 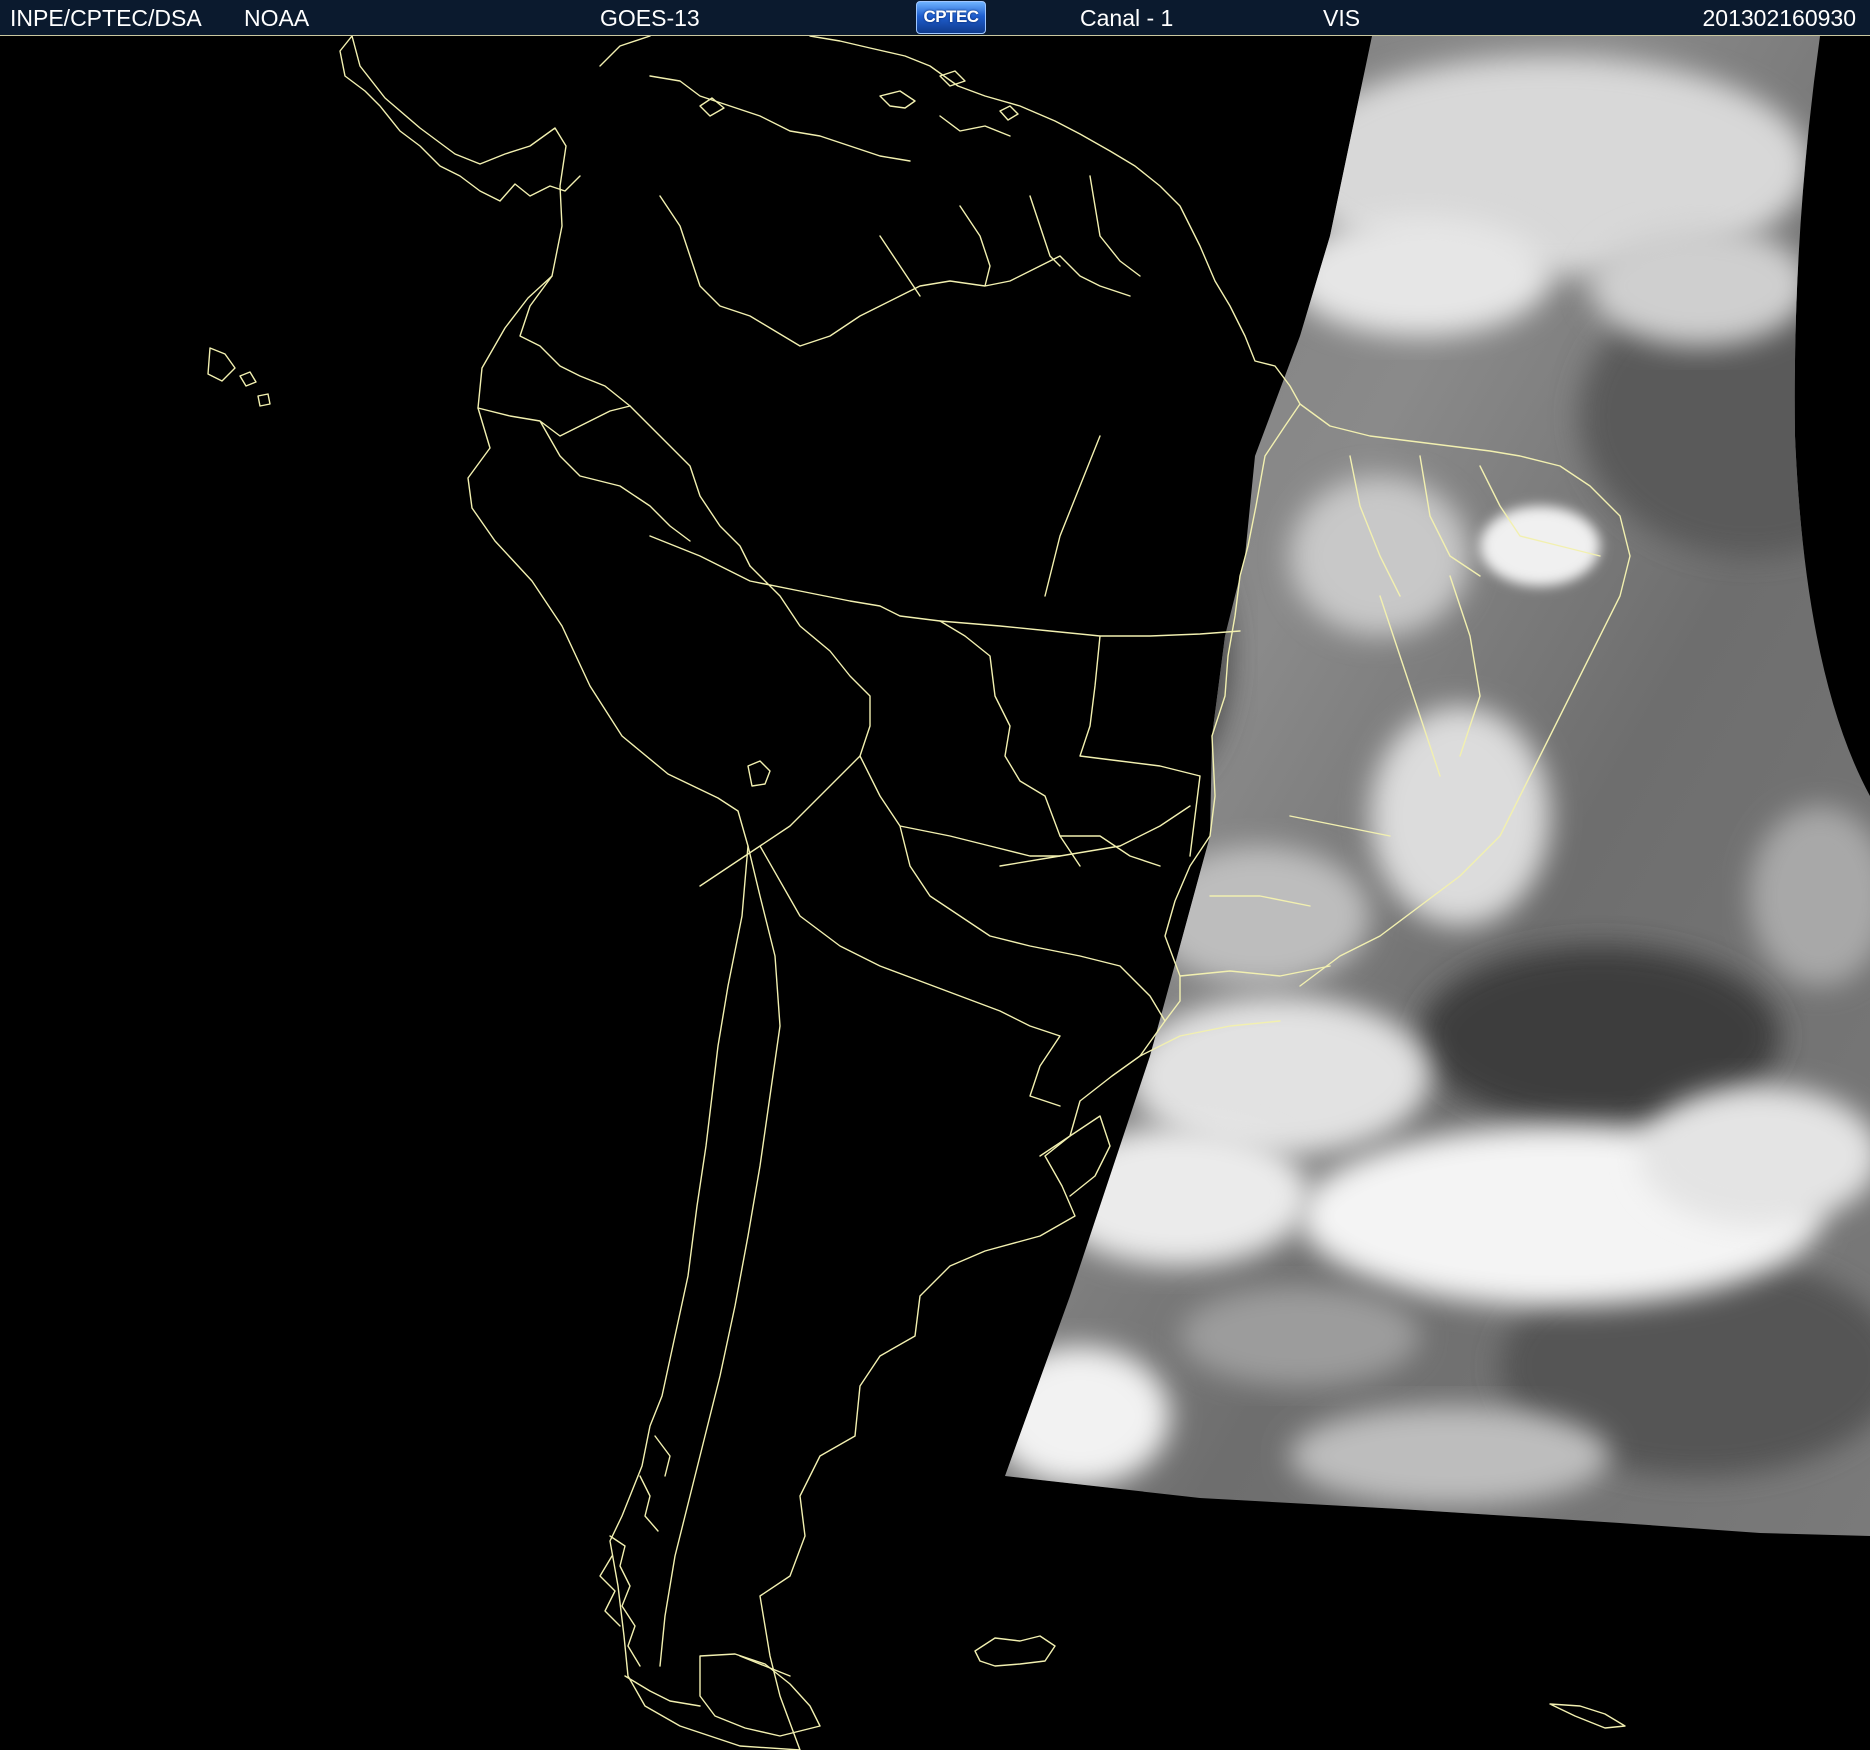 I want to click on band-label: VIS, so click(x=1342, y=18).